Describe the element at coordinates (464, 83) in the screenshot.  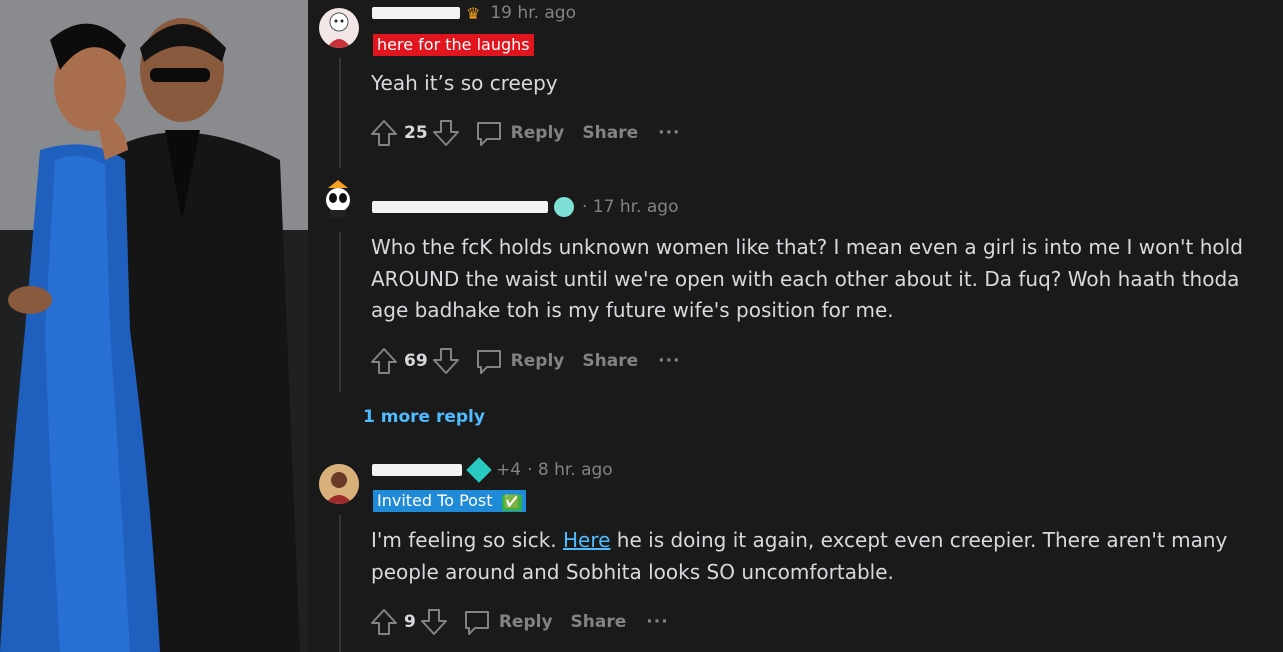
I see `comment-body: Yeah it’s so creepy` at that location.